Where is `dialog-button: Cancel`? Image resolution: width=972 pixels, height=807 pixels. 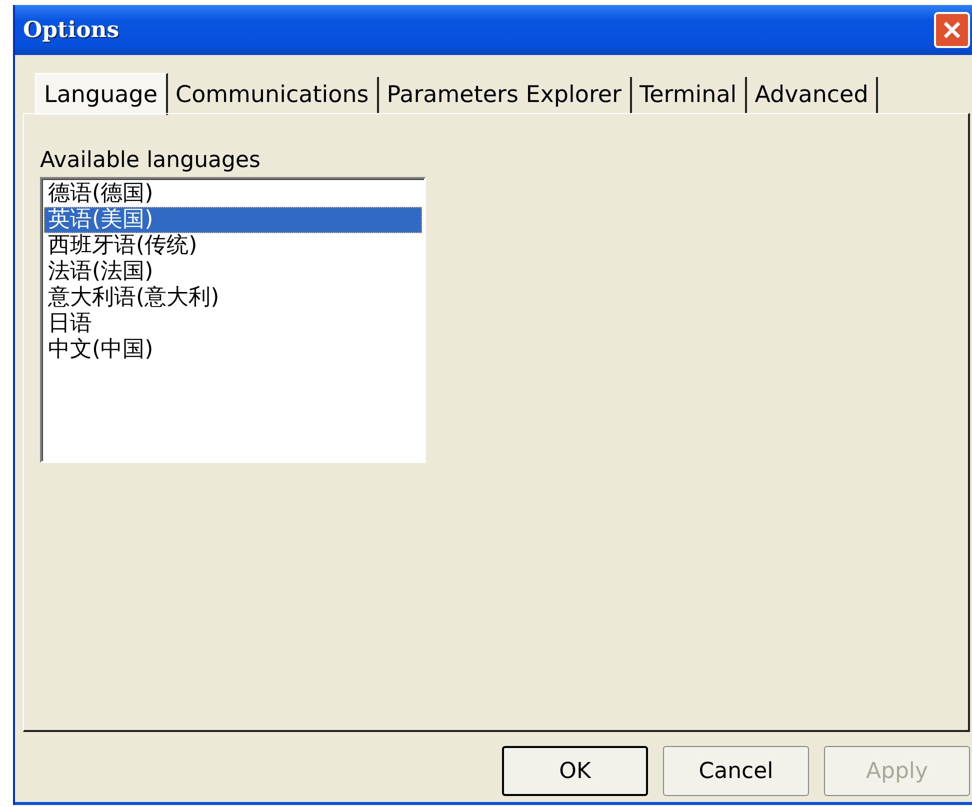
dialog-button: Cancel is located at coordinates (736, 771).